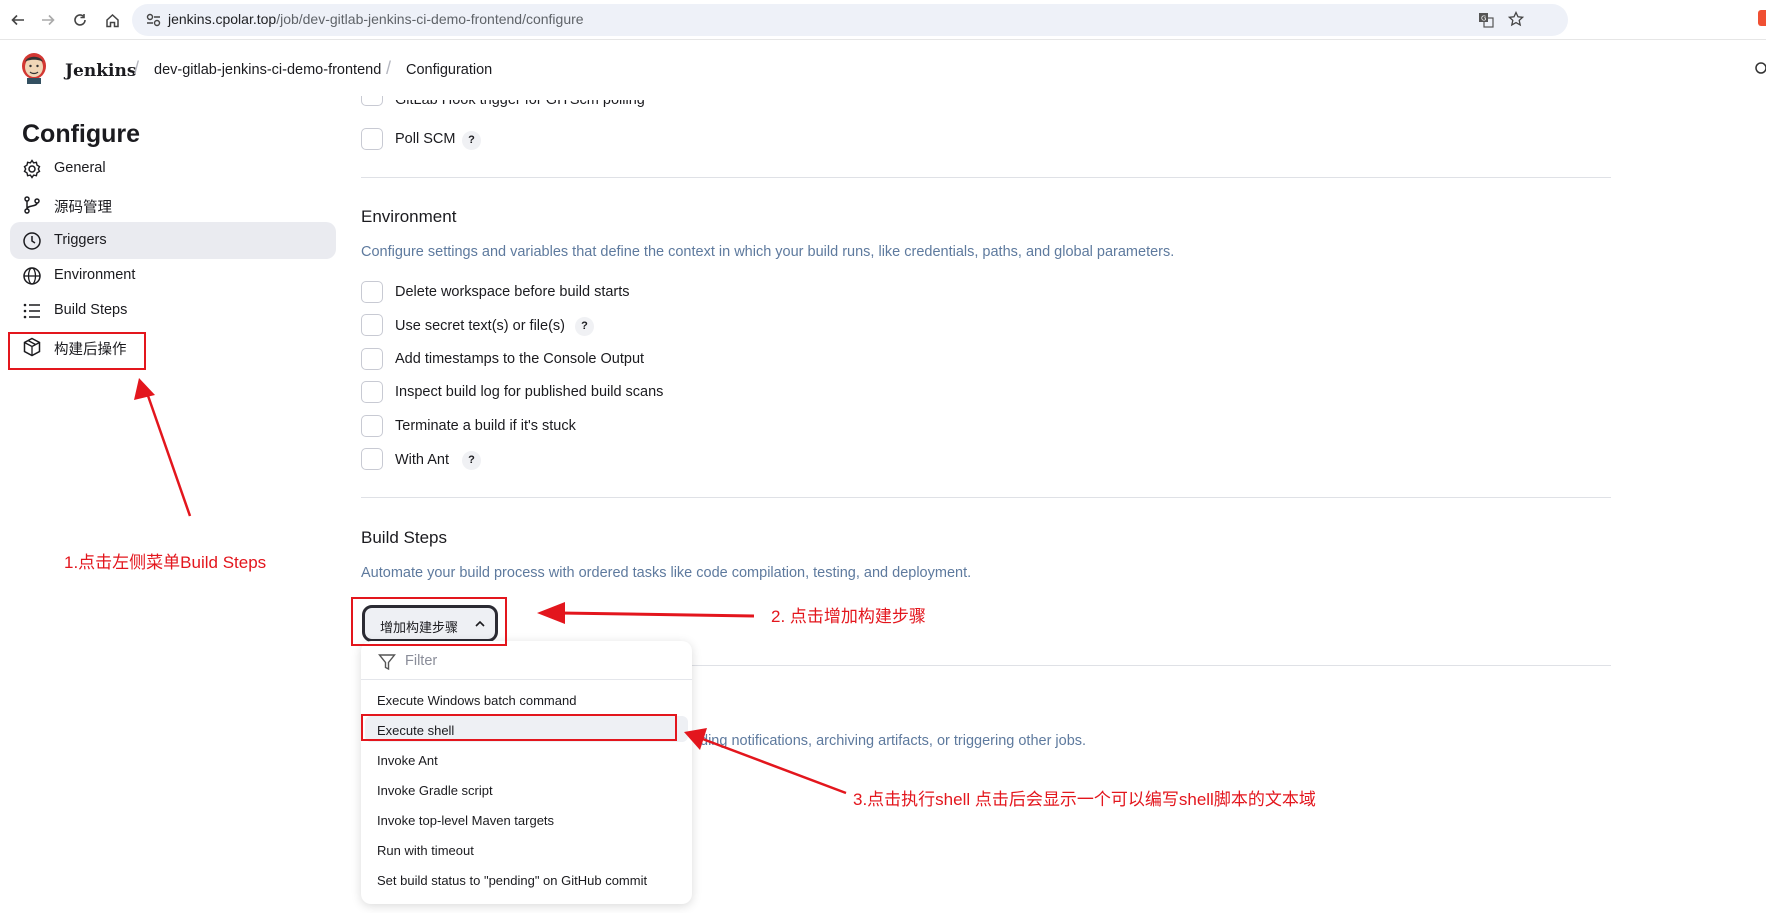 Image resolution: width=1766 pixels, height=913 pixels. What do you see at coordinates (848, 616) in the screenshot?
I see `annotation-step2: 2. 点击增加构建步骤` at bounding box center [848, 616].